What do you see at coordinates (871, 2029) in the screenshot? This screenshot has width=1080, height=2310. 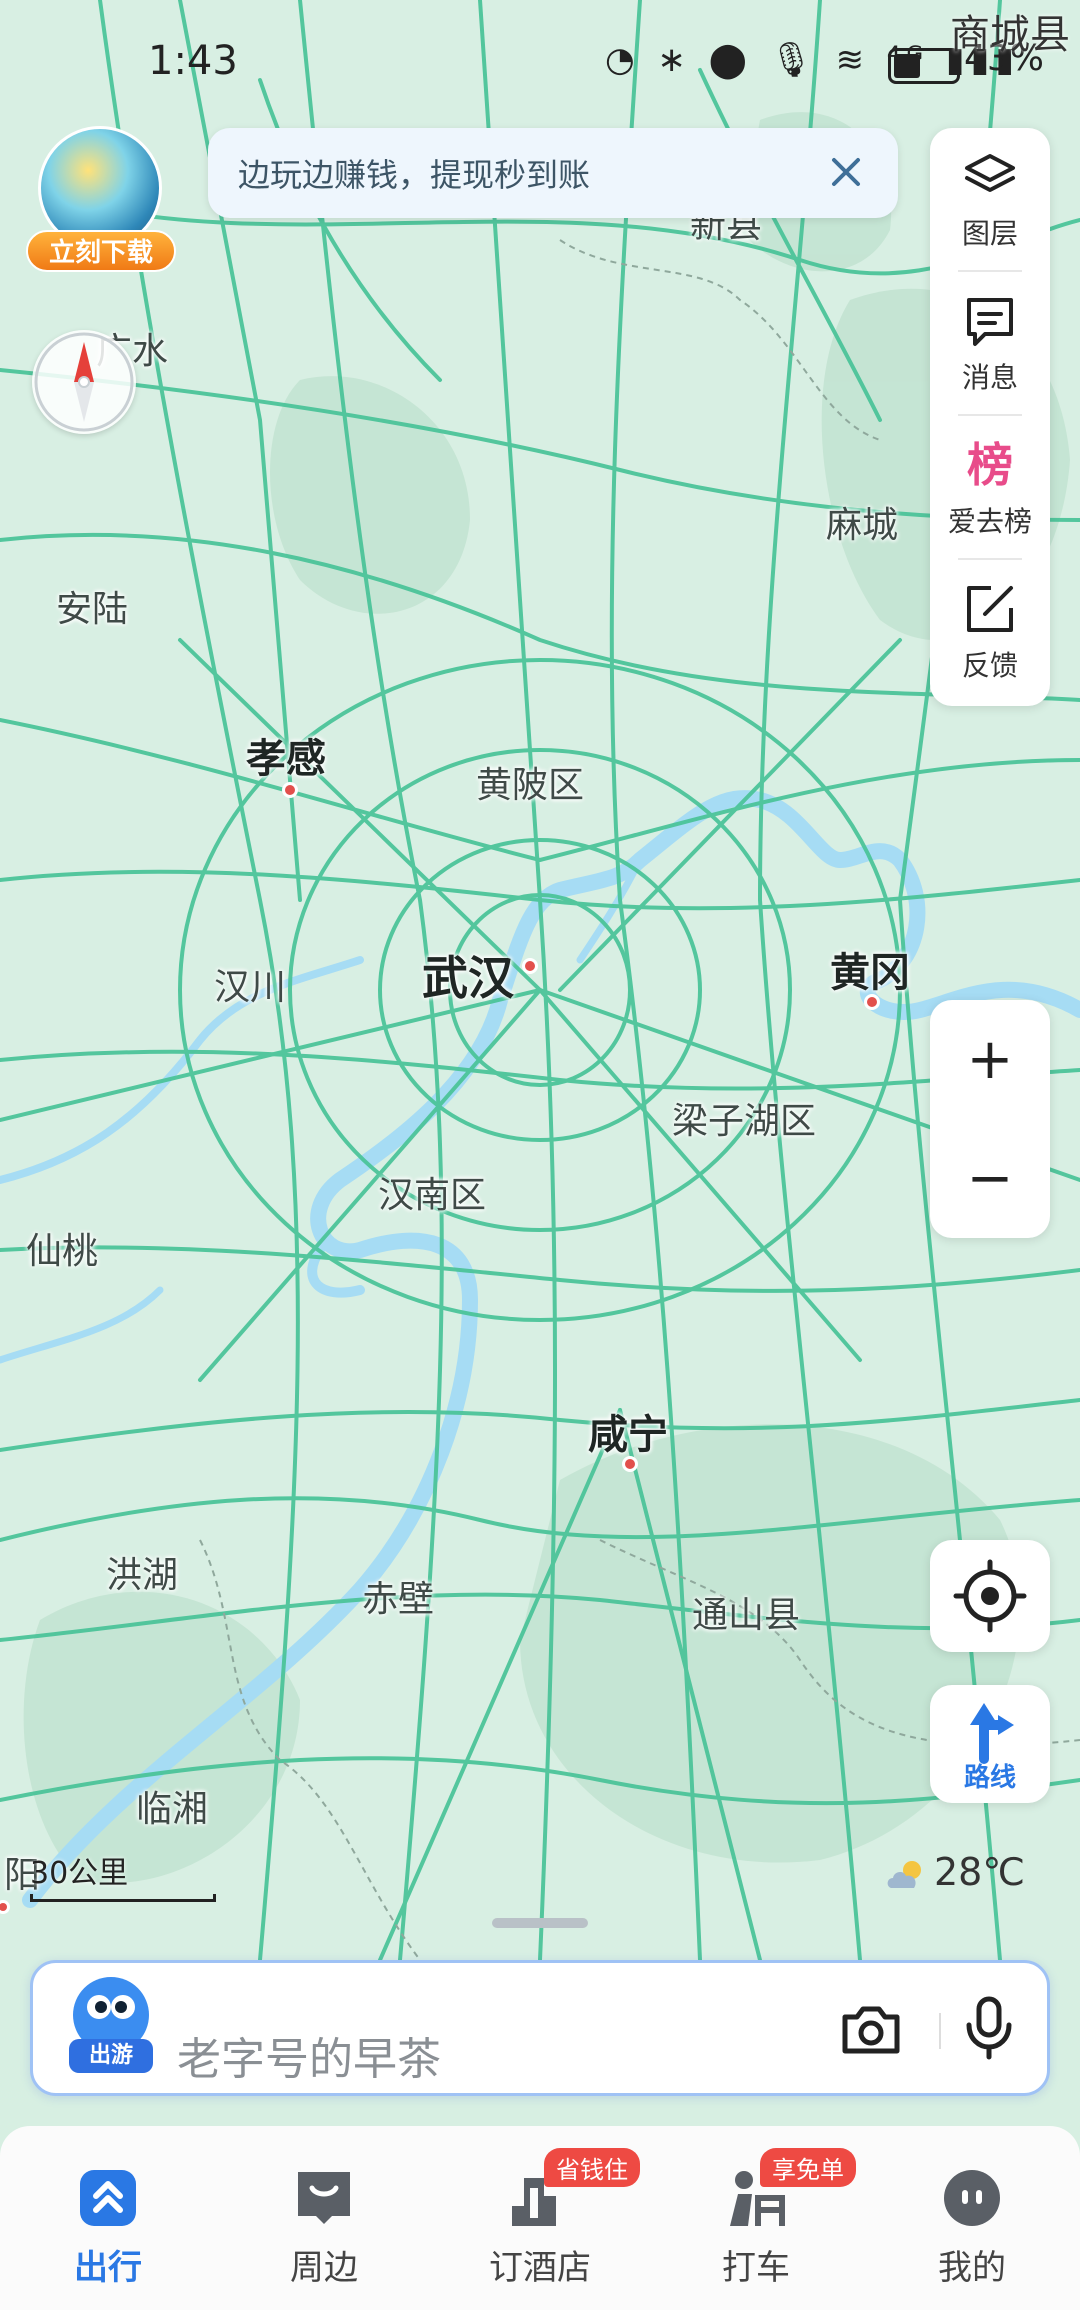 I see `camera-icon` at bounding box center [871, 2029].